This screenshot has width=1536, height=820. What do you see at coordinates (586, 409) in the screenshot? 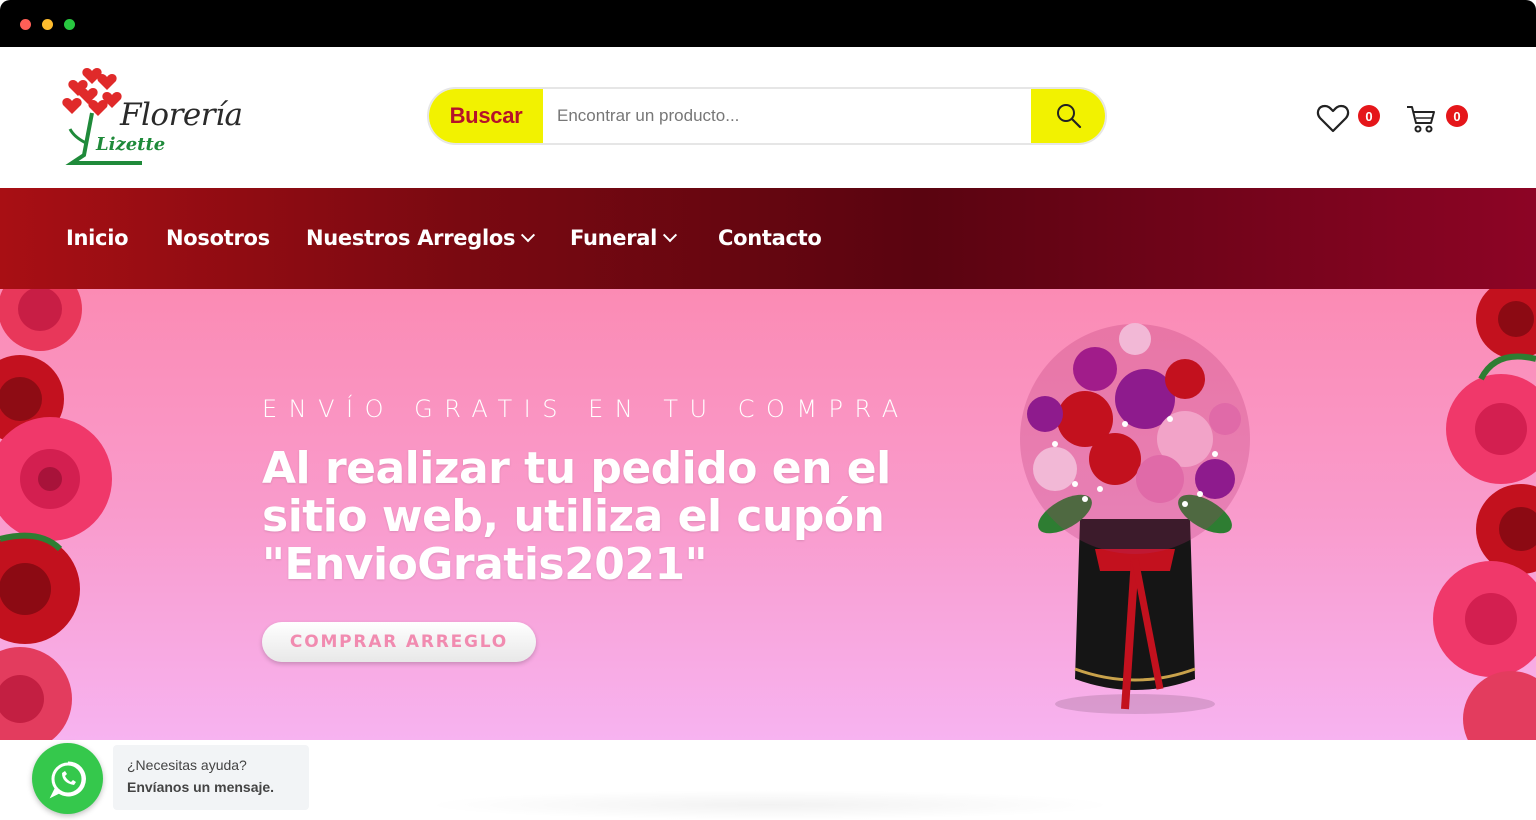
I see `hero-kicker: ENVÍO GRATIS EN TU COMPRA` at bounding box center [586, 409].